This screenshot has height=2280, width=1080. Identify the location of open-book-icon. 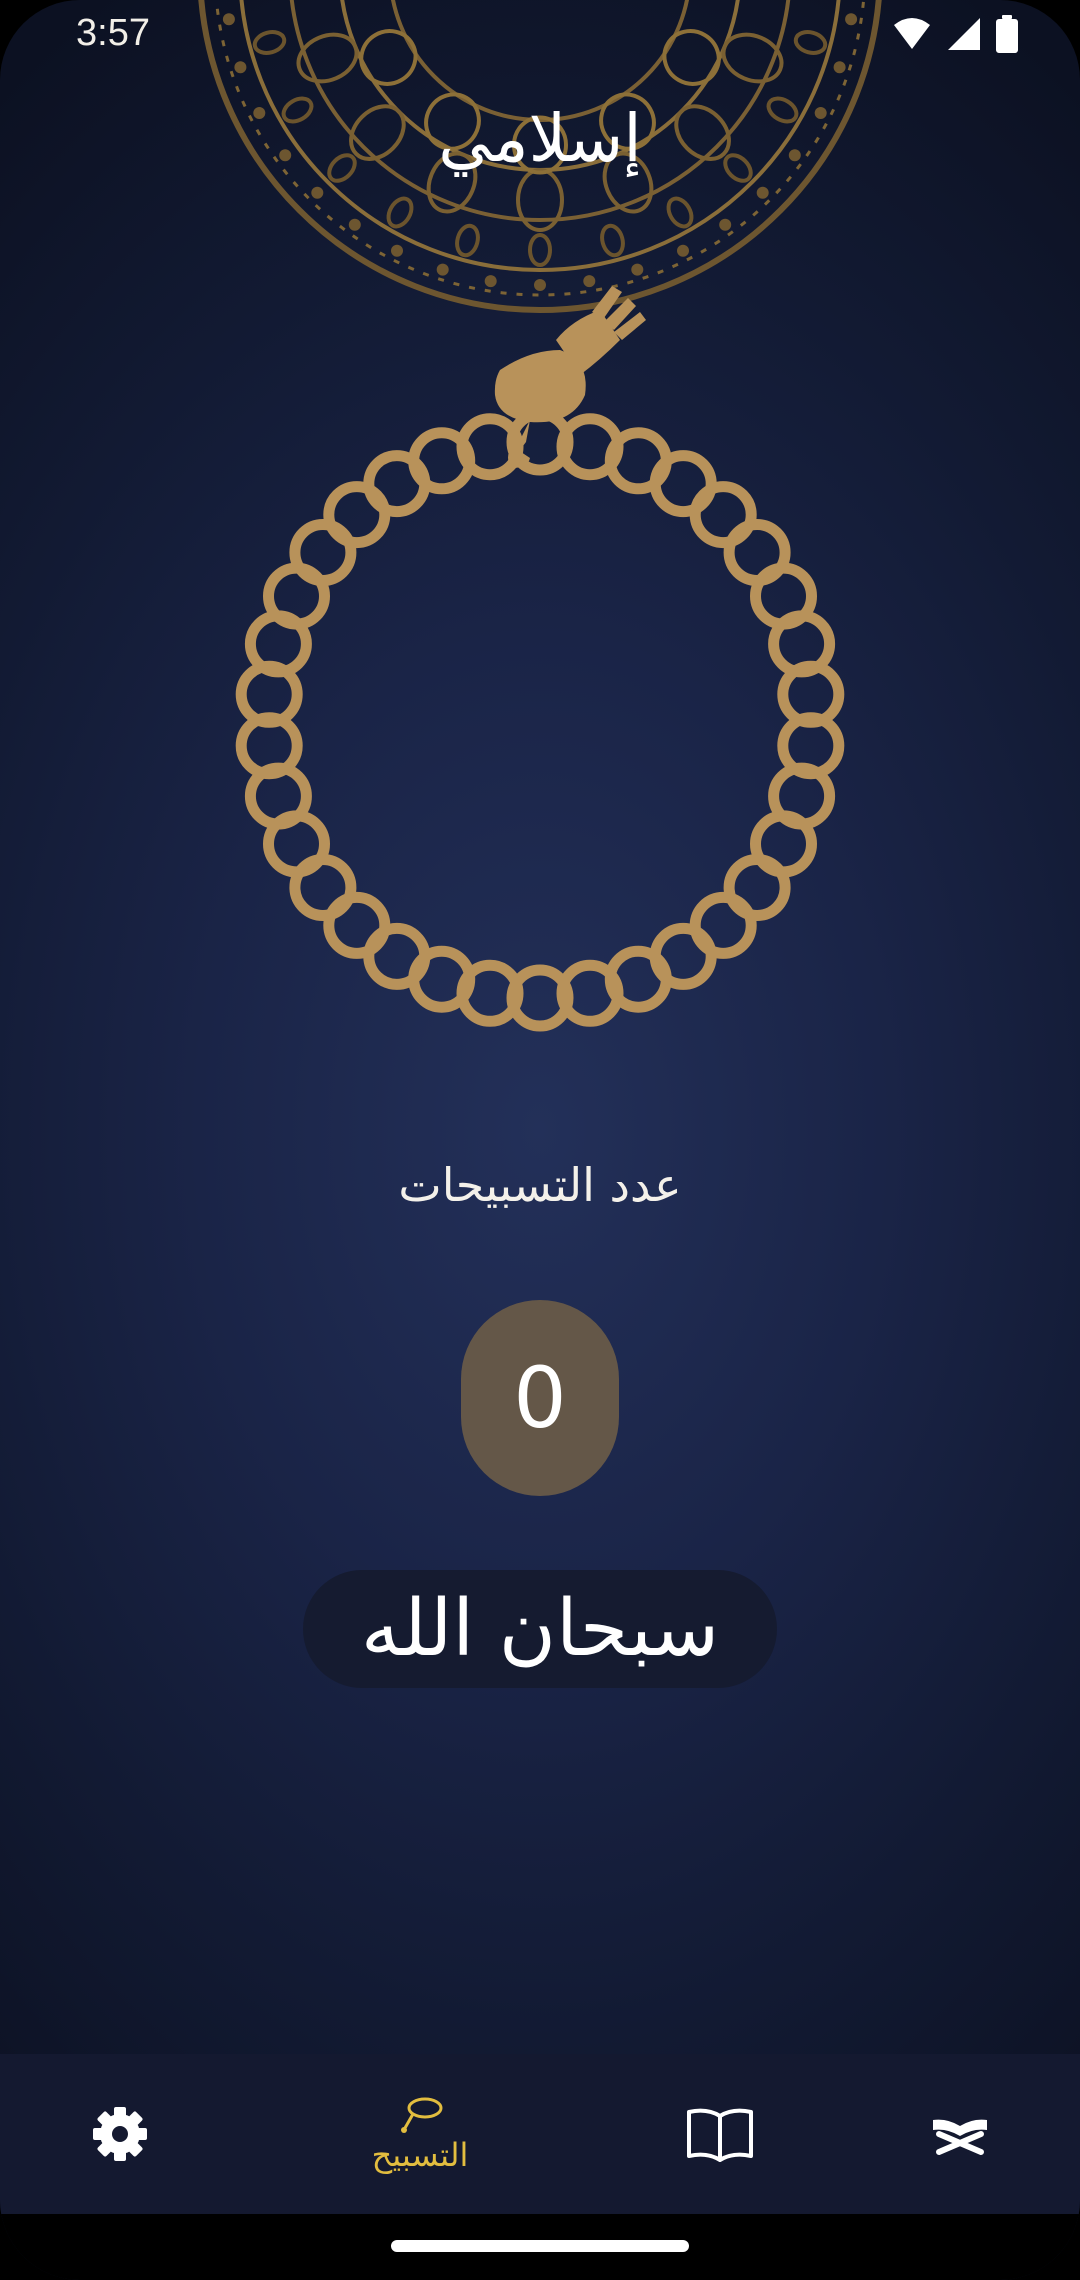
(720, 2135).